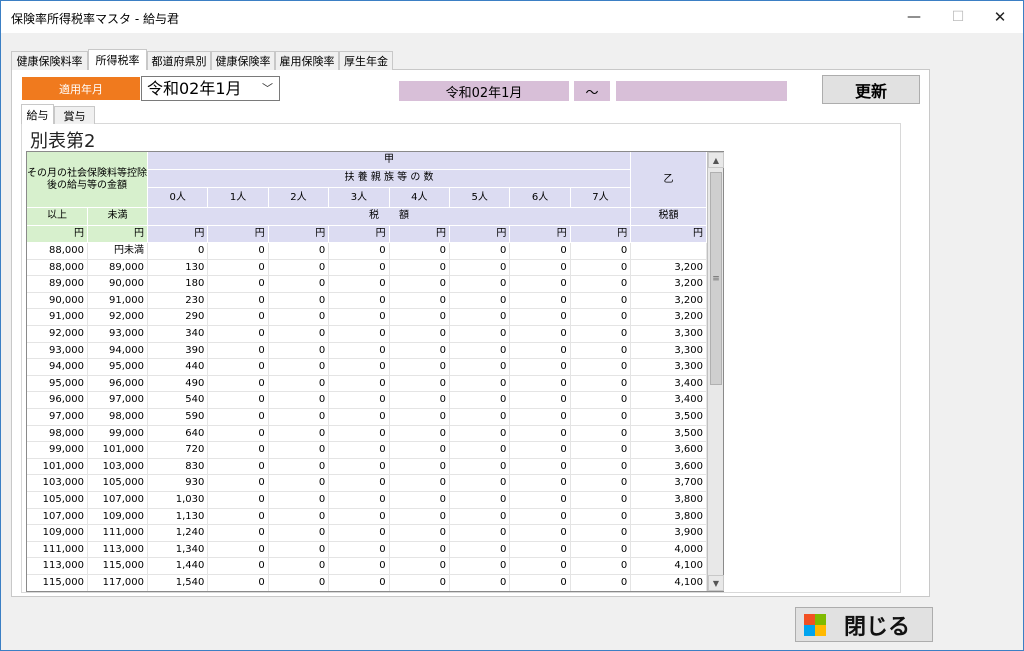 This screenshot has height=651, width=1024. What do you see at coordinates (118, 517) in the screenshot?
I see `table-cell: 109,000` at bounding box center [118, 517].